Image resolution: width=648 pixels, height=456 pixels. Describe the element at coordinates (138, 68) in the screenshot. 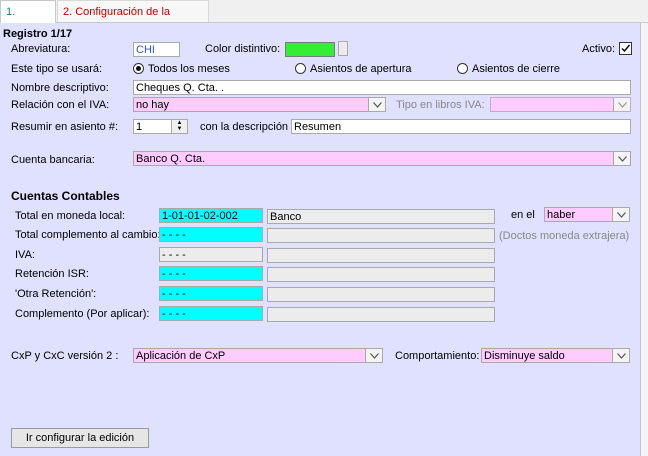

I see `radio-todos-meses` at that location.